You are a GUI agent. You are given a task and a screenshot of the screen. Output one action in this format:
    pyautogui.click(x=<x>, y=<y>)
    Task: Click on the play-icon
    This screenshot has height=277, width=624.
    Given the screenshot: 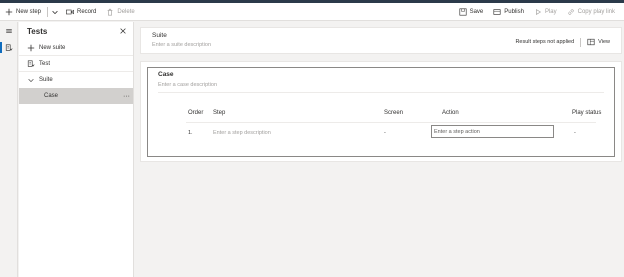 What is the action you would take?
    pyautogui.click(x=538, y=12)
    